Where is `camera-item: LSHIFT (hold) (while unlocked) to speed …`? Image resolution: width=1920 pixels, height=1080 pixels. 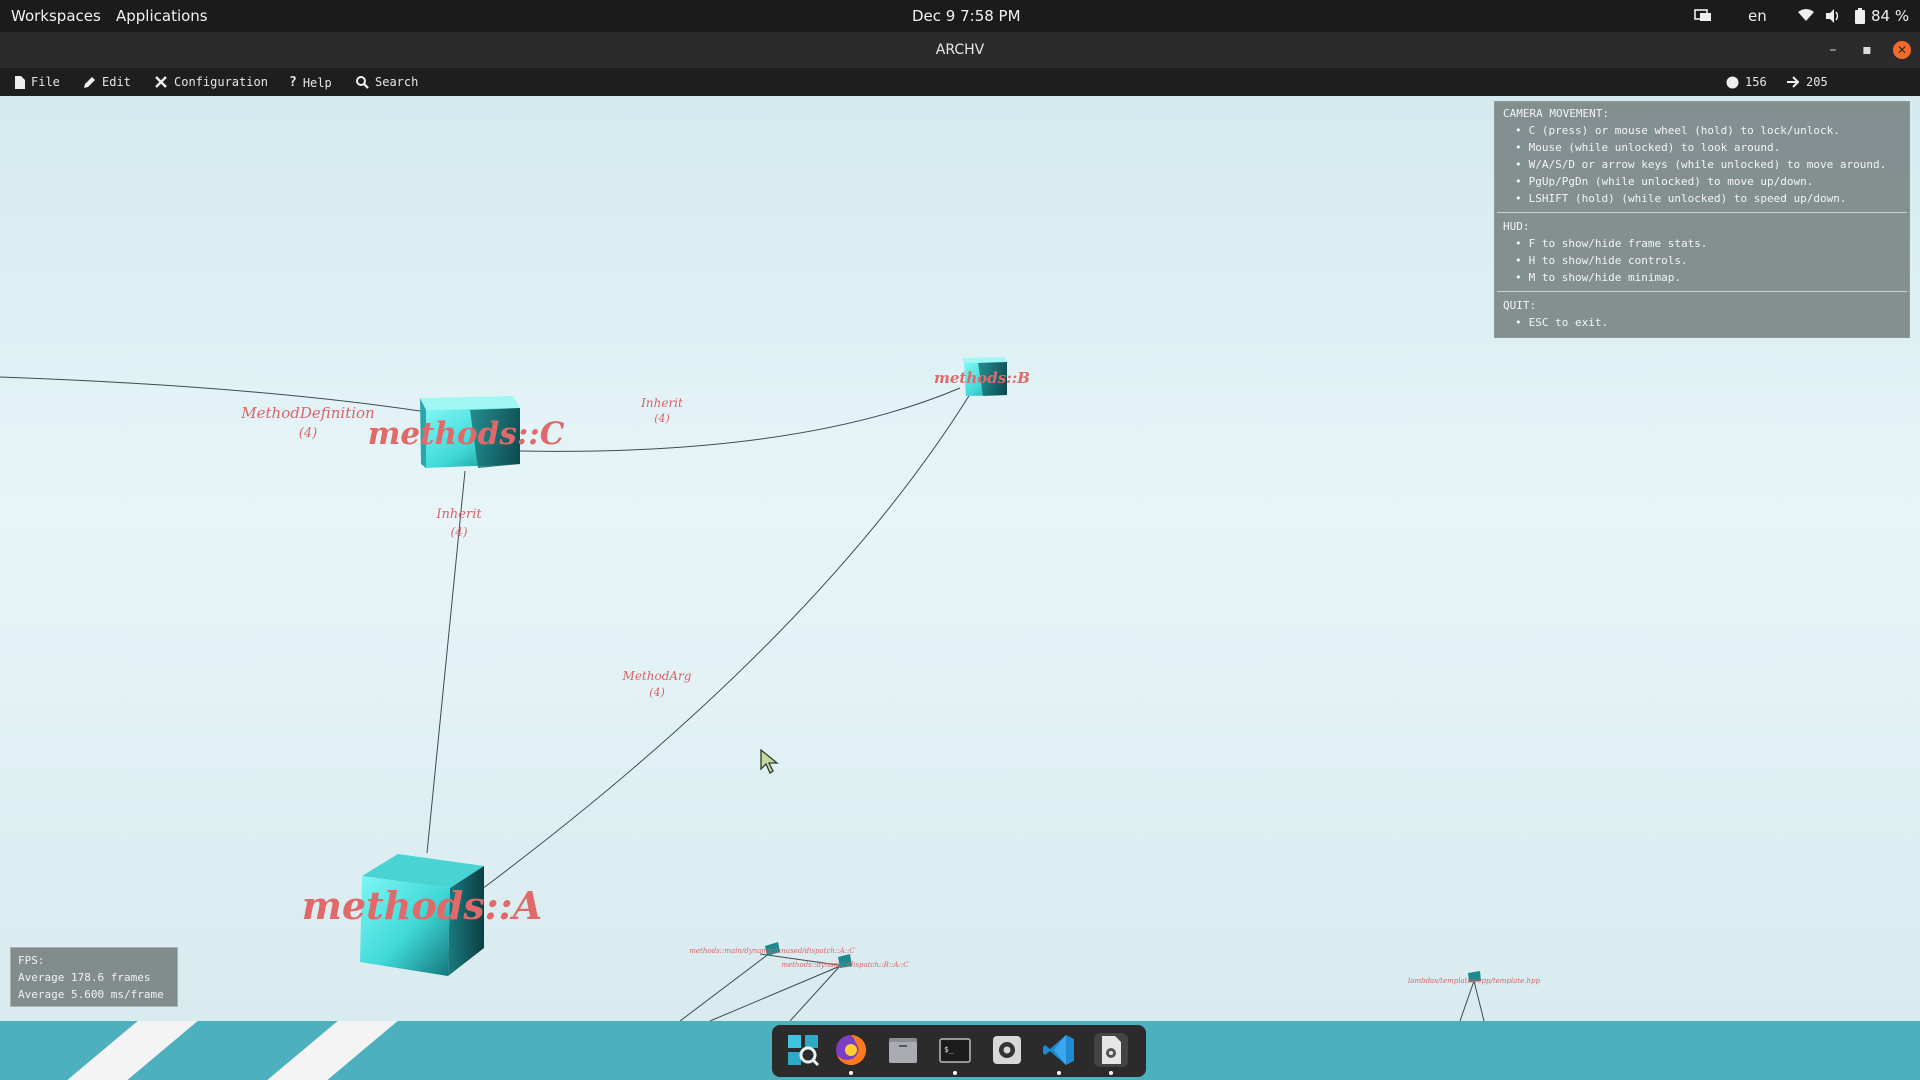 camera-item: LSHIFT (hold) (while unlocked) to speed … is located at coordinates (1708, 198).